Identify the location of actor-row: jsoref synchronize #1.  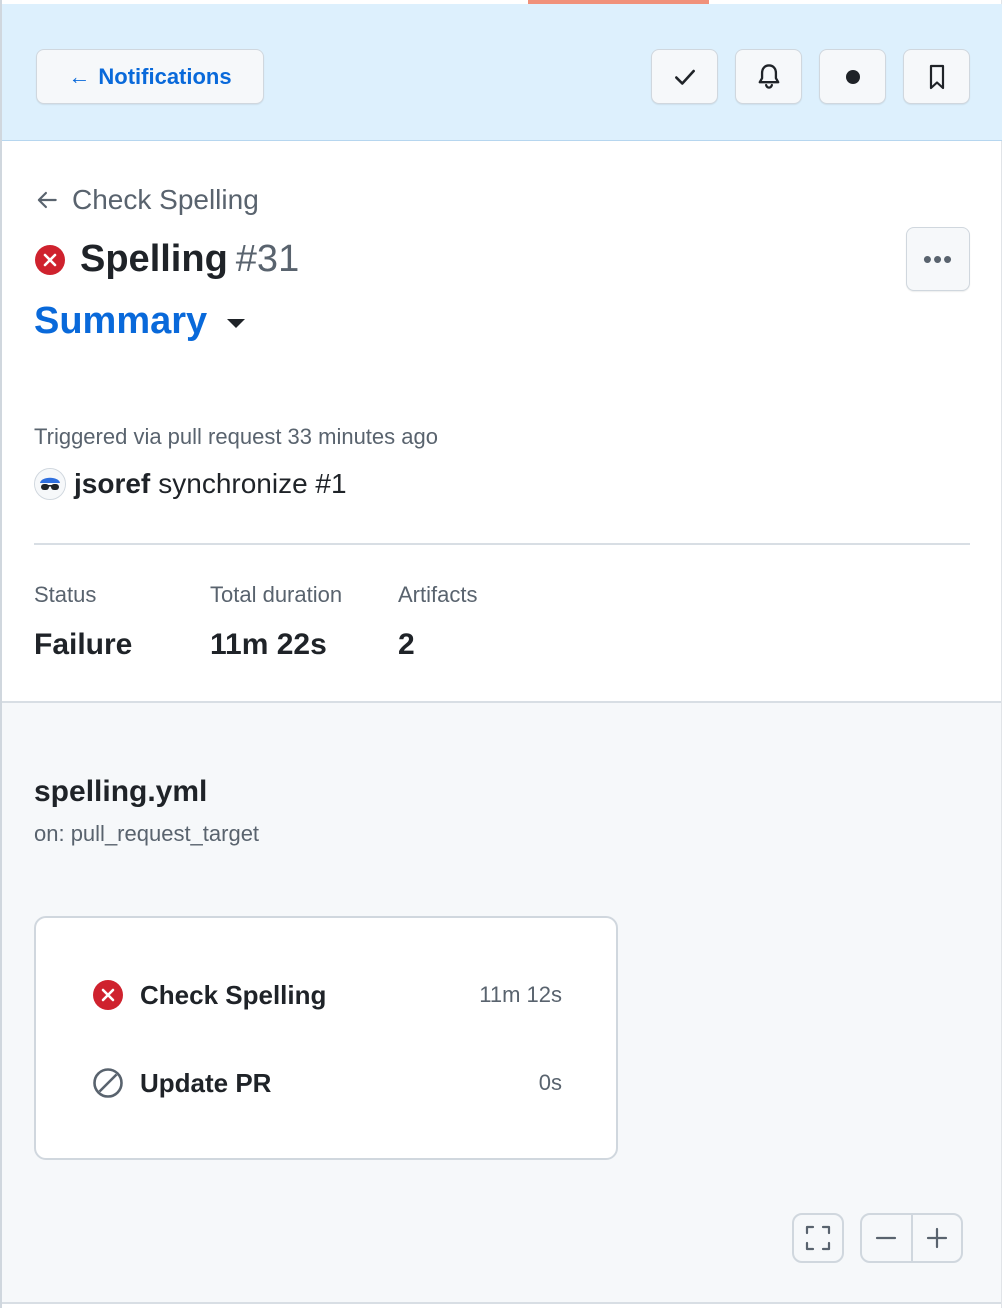
(190, 484).